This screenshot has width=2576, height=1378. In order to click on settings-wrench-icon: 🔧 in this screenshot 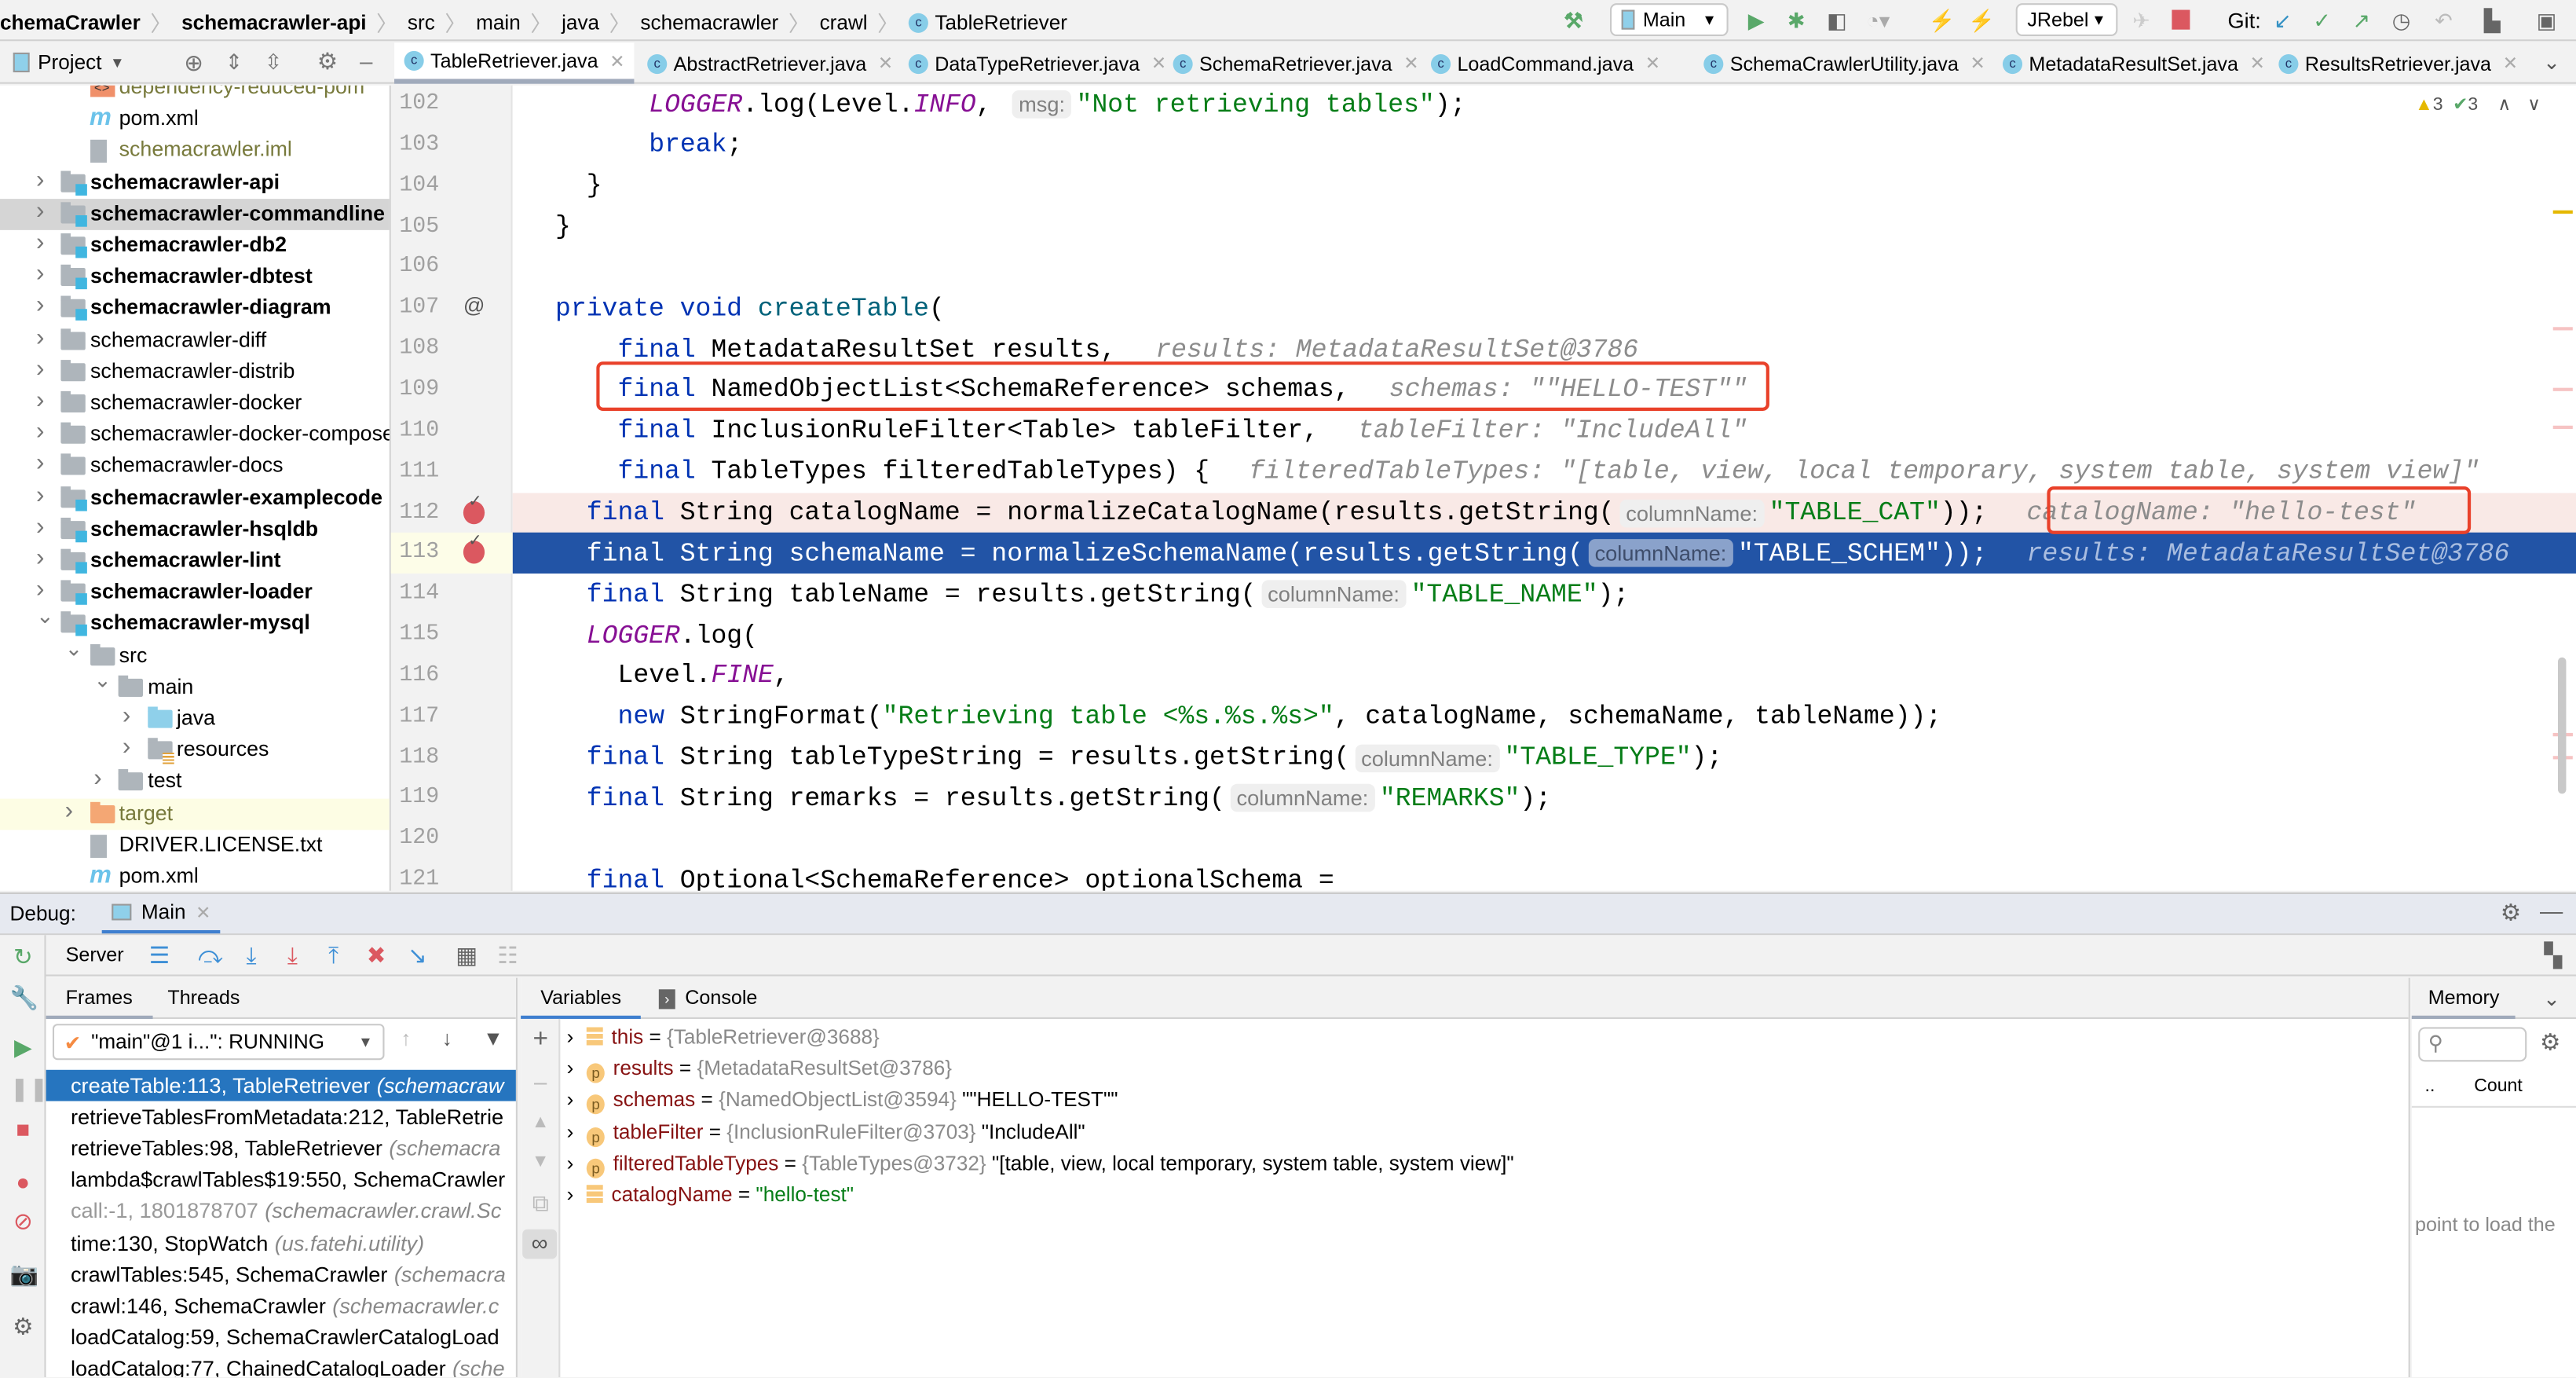, I will do `click(24, 997)`.